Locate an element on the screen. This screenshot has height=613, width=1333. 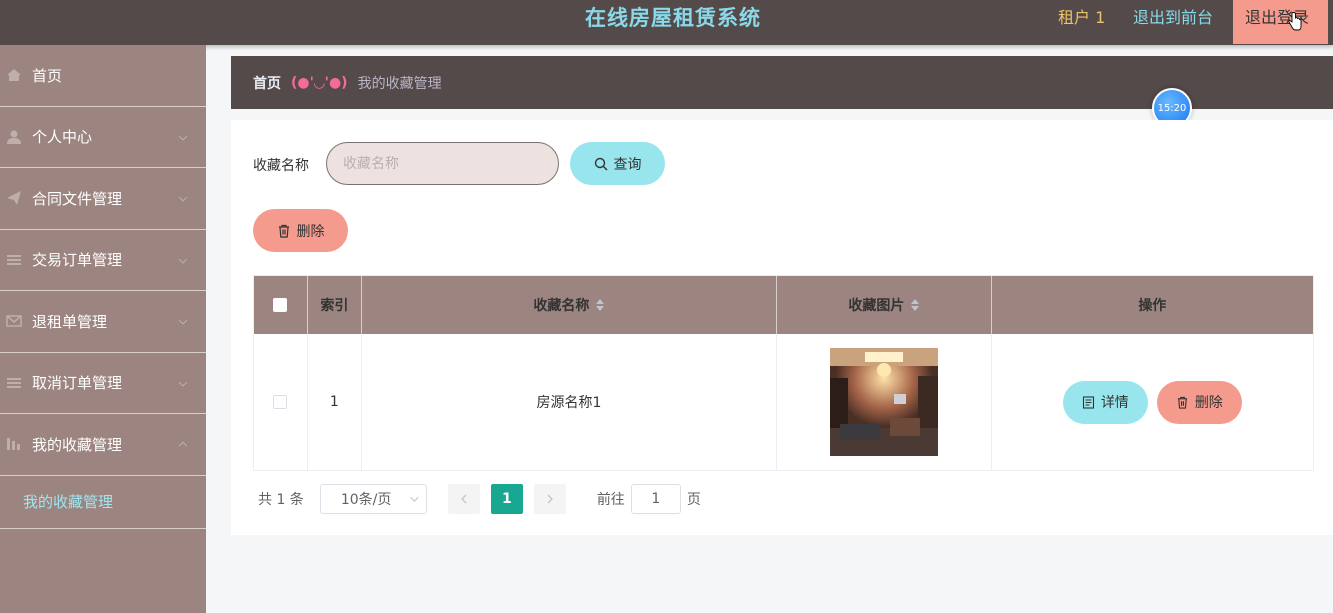
query-button-label: 查询 is located at coordinates (627, 164).